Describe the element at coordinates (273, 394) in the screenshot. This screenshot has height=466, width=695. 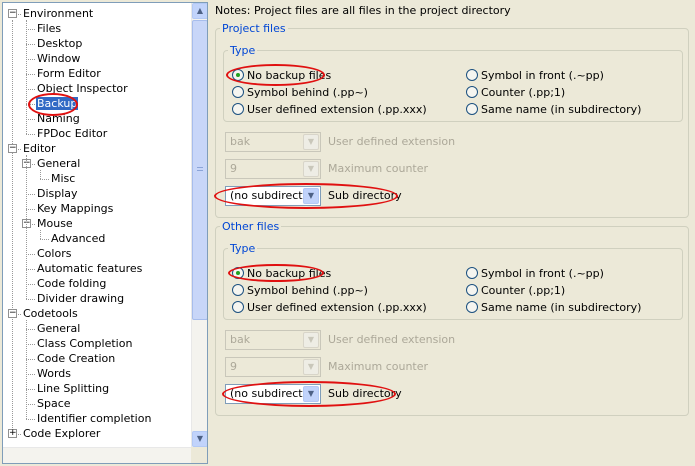
I see `other-subdirectory-combo: (no subdirector ▼` at that location.